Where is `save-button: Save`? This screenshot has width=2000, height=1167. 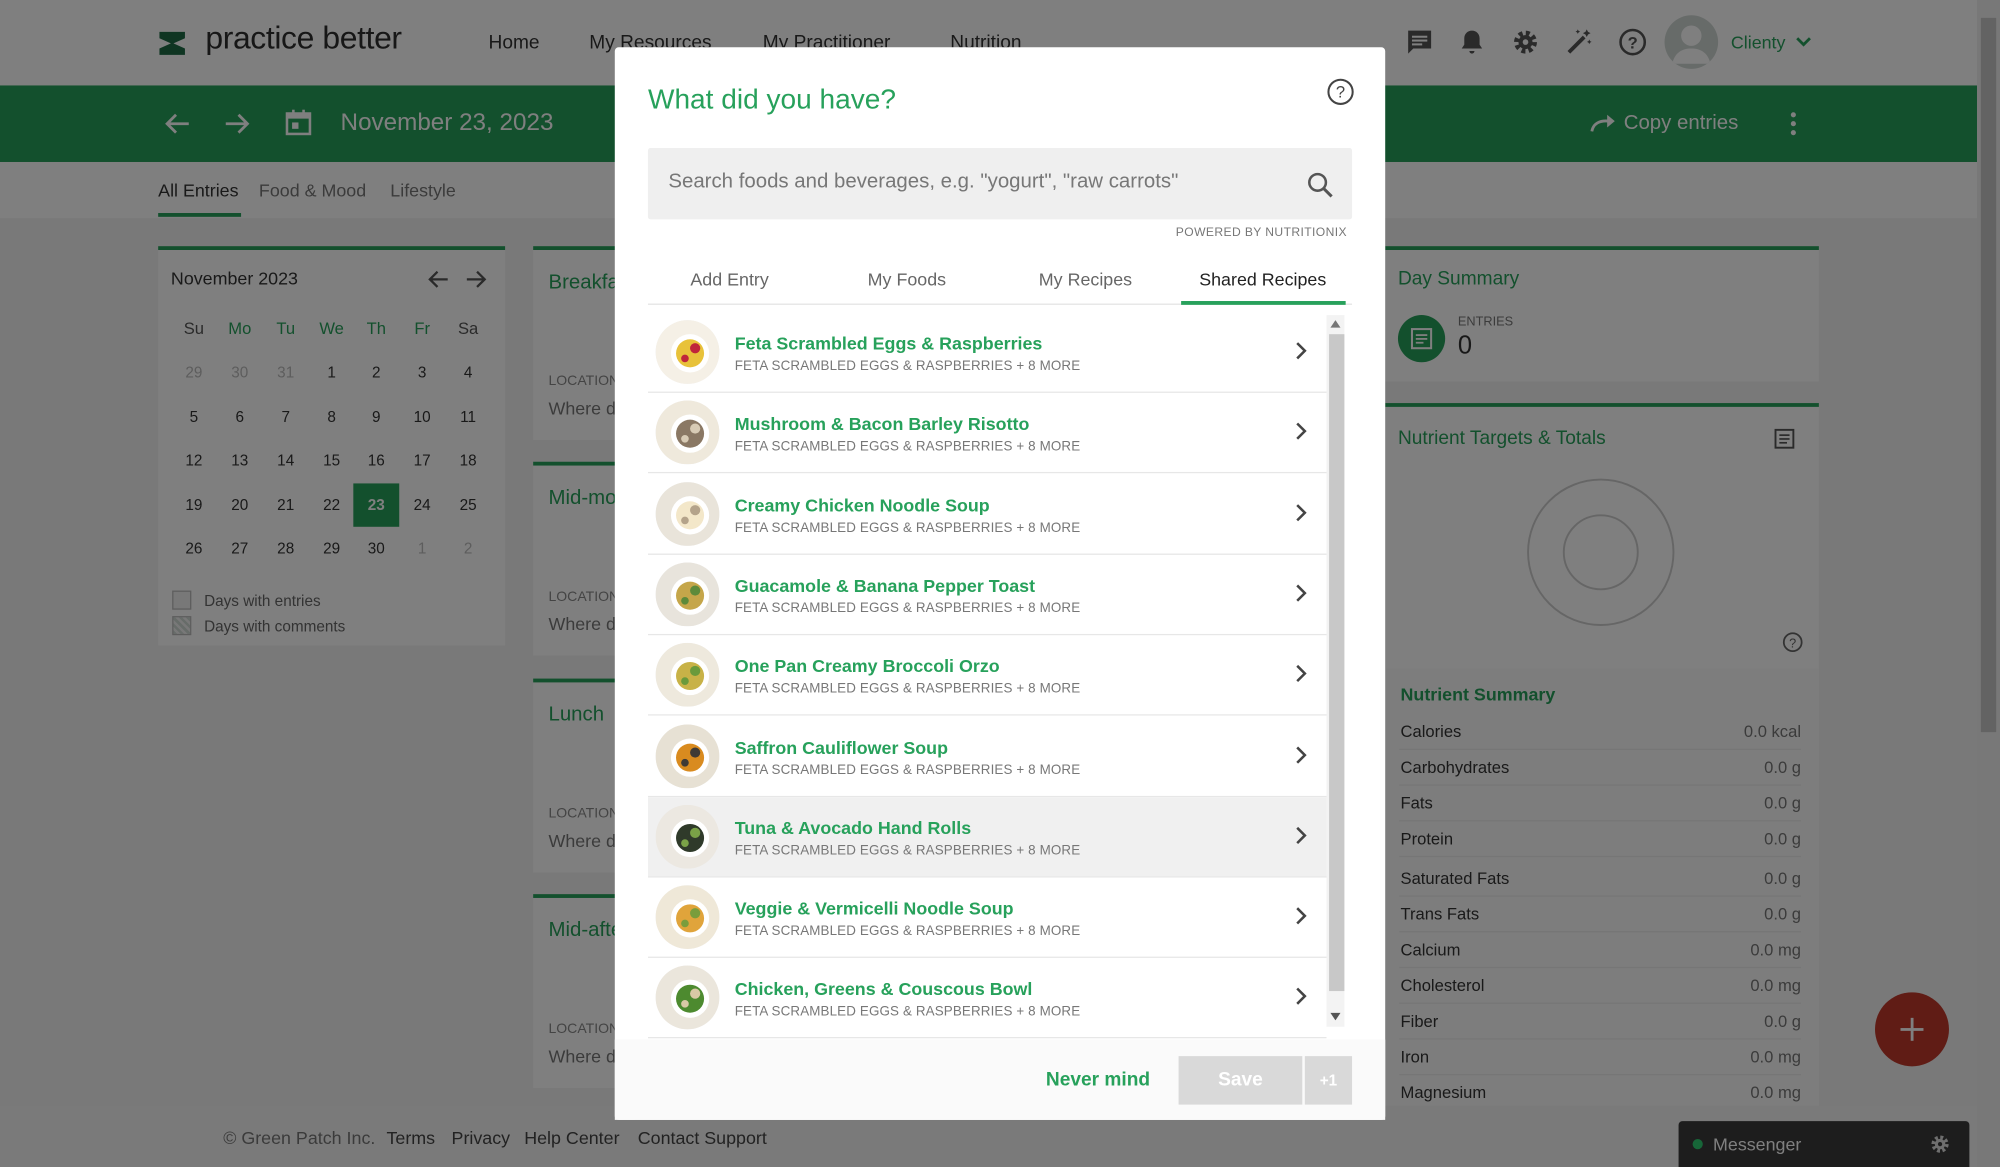
save-button: Save is located at coordinates (1240, 1080).